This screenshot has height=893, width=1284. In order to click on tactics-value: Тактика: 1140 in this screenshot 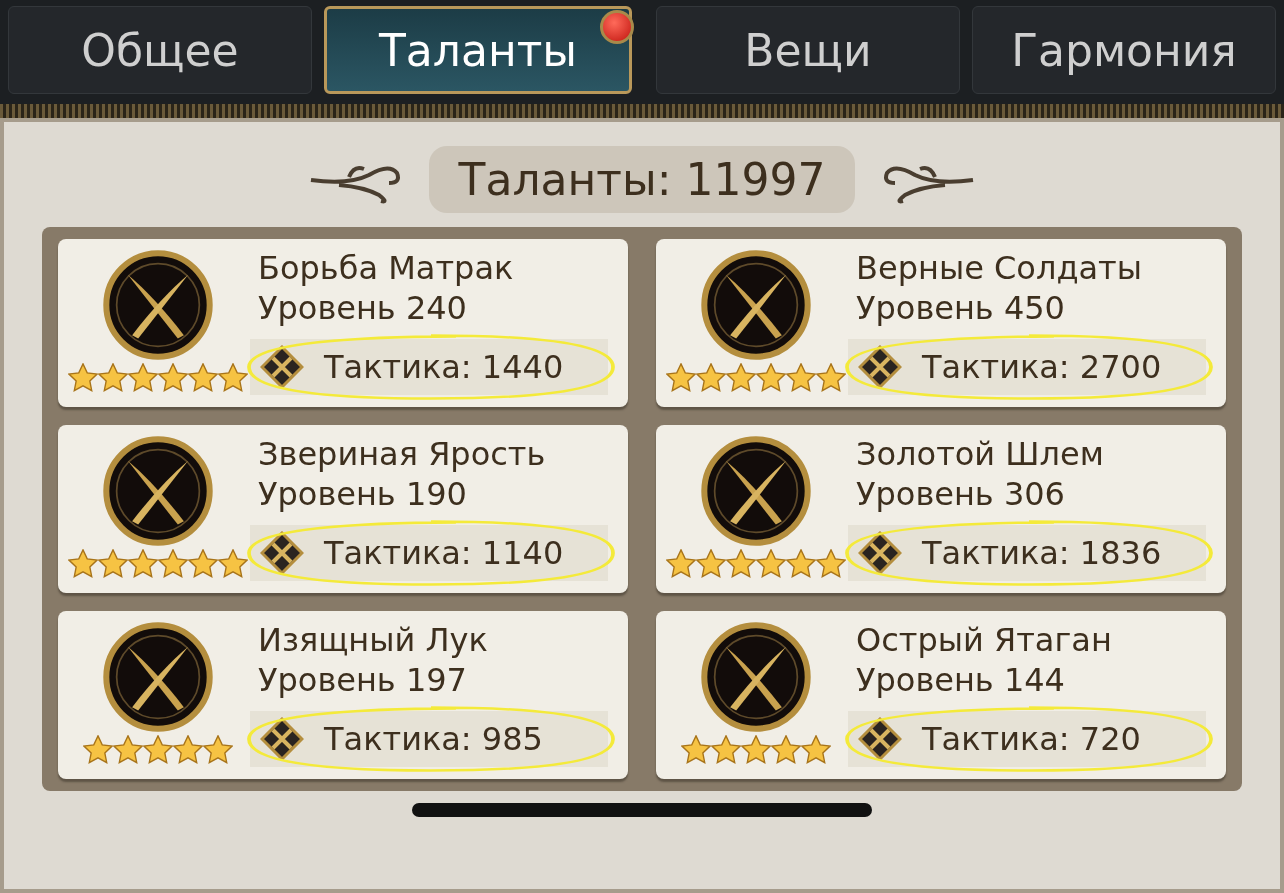, I will do `click(444, 553)`.